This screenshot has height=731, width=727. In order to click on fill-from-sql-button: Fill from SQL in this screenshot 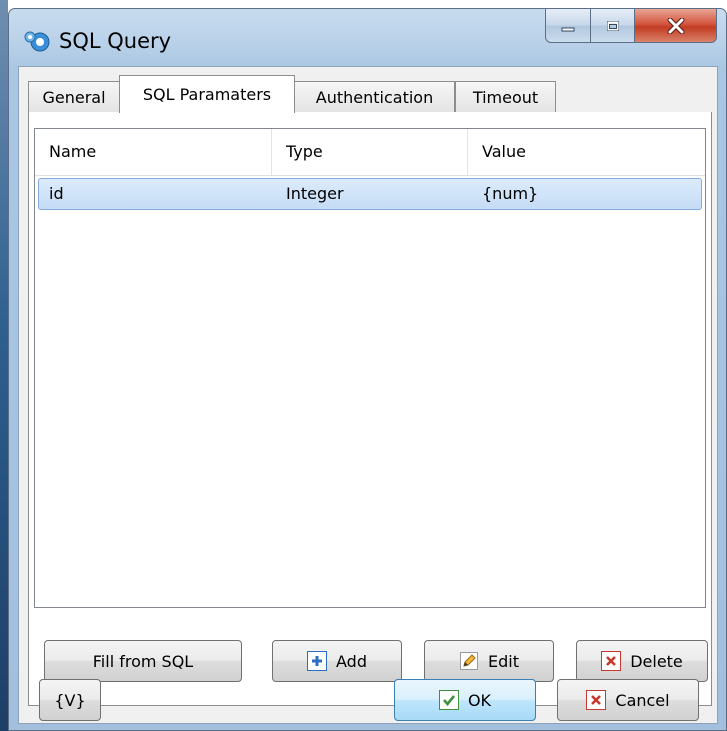, I will do `click(143, 661)`.